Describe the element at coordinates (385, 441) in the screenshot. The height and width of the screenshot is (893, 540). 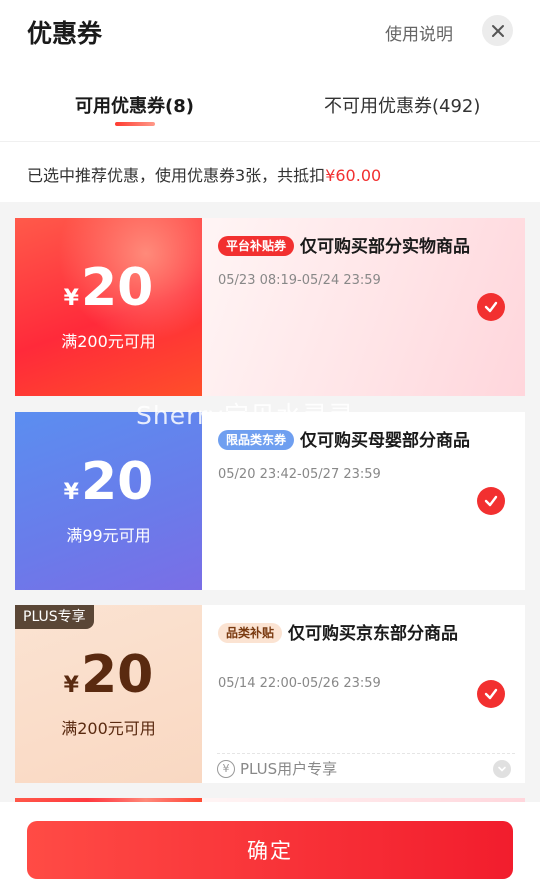
I see `coupon-title: 仅可购买母婴部分商品` at that location.